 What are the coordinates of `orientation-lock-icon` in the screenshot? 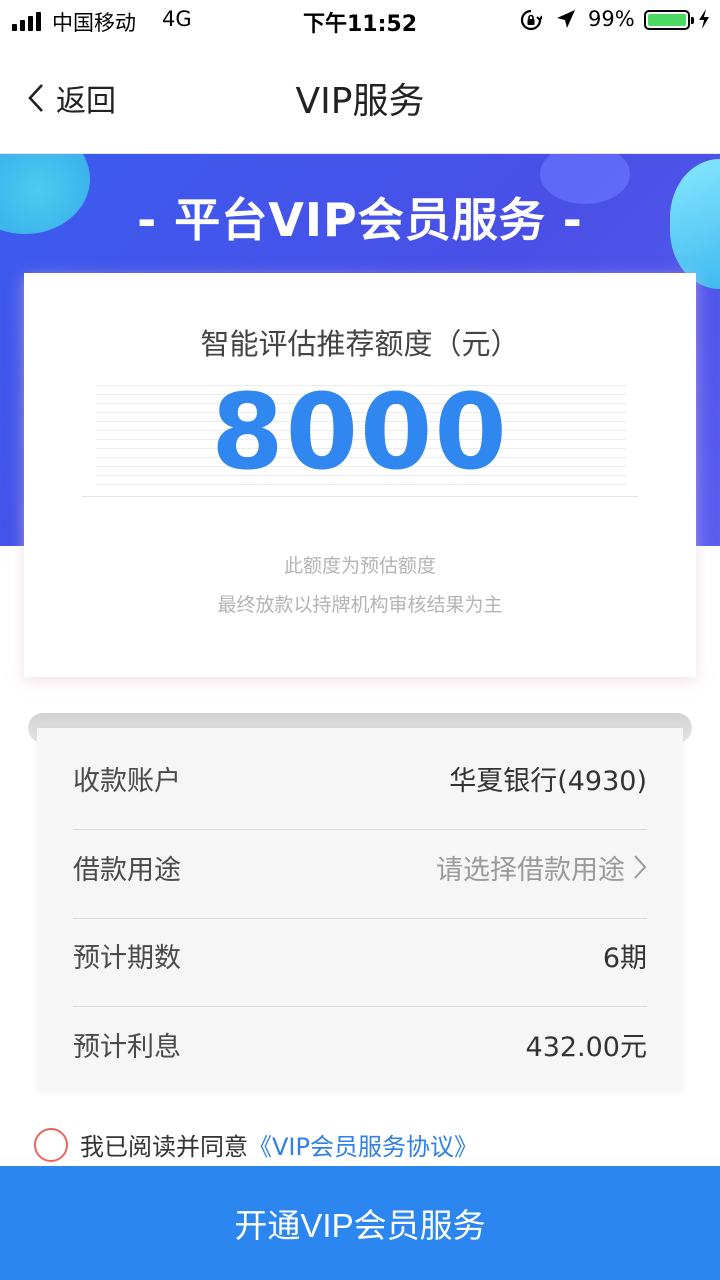 It's located at (531, 20).